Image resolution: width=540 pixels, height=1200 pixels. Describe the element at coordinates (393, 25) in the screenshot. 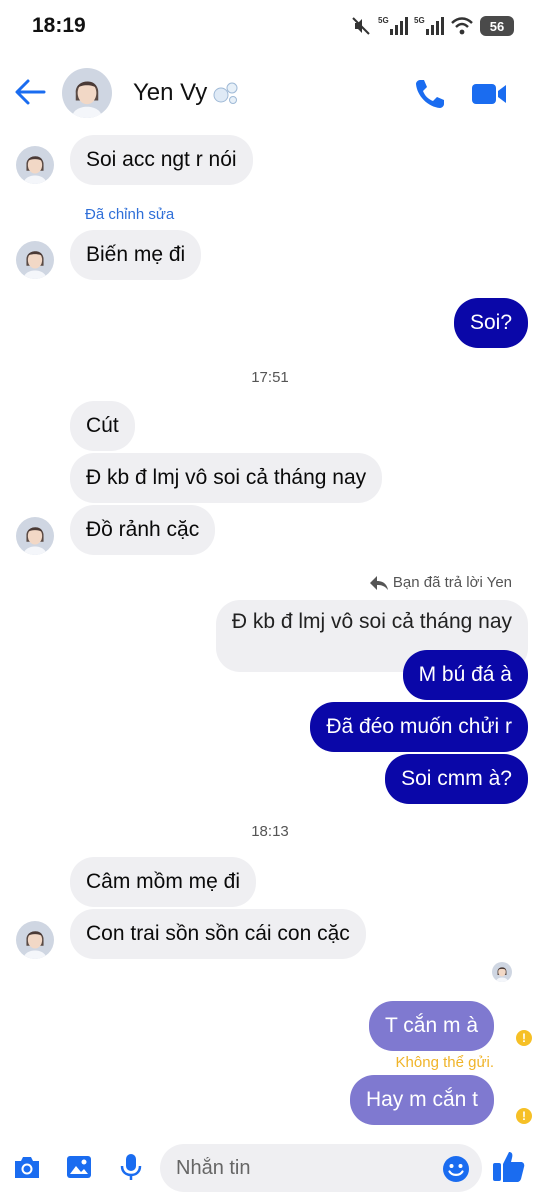

I see `signal-5g-icon: 5G` at that location.